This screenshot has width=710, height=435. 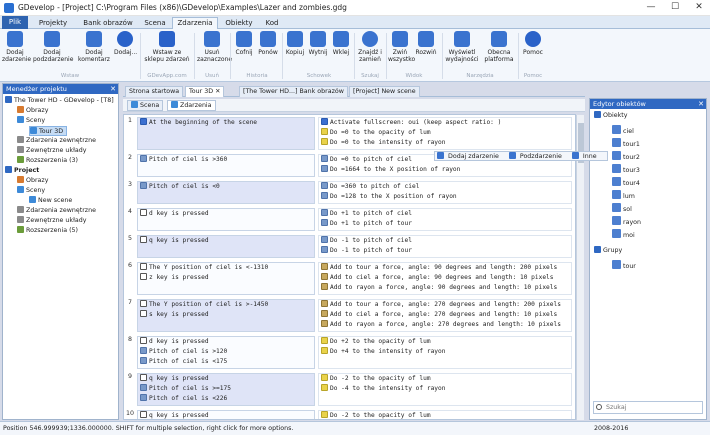 I want to click on tree-item-images: Obrazy, so click(x=32, y=111).